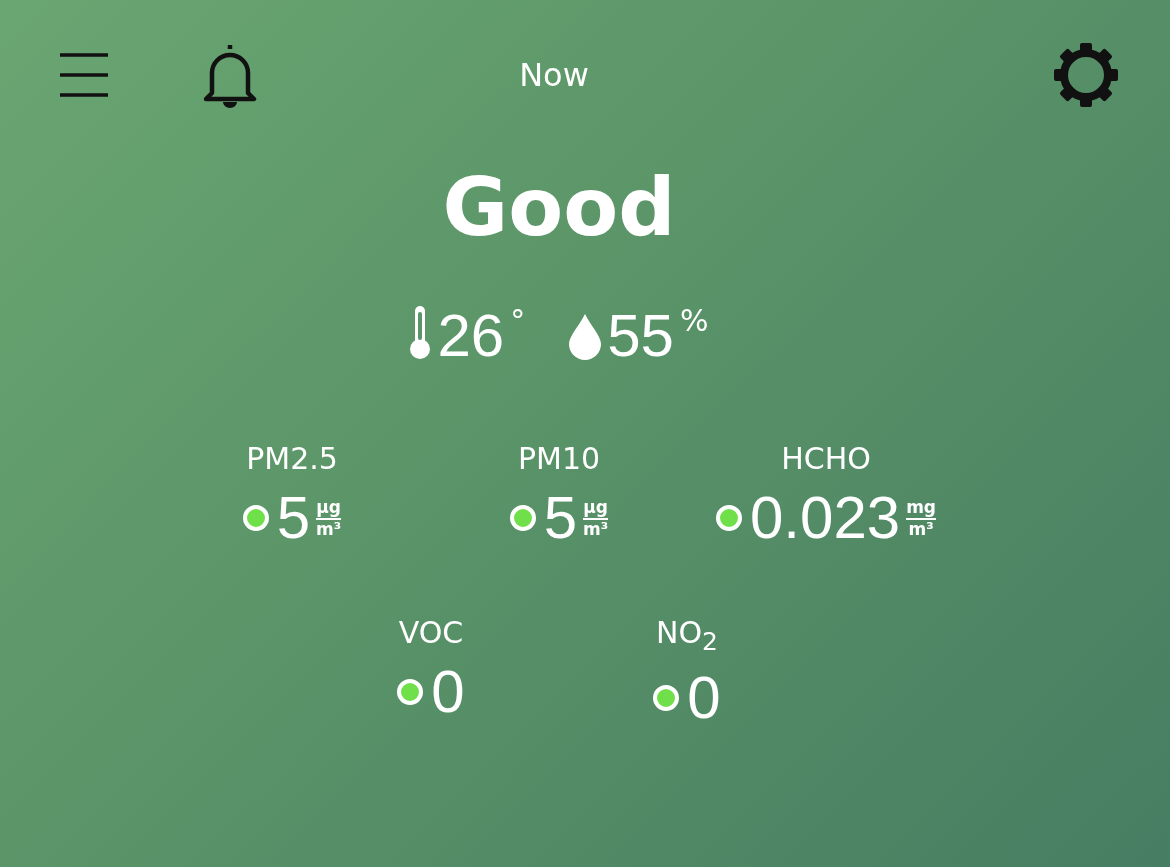  What do you see at coordinates (518, 321) in the screenshot?
I see `temperature-unit: °` at bounding box center [518, 321].